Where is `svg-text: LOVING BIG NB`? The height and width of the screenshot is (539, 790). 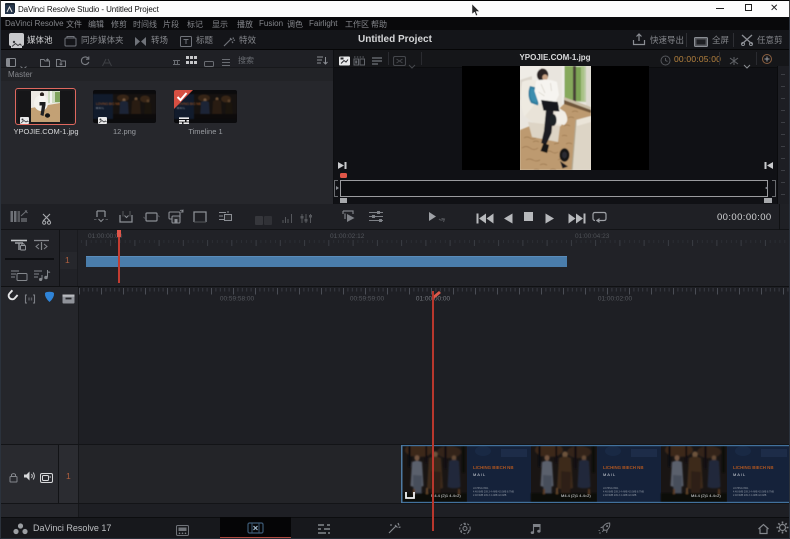
svg-text: LOVING BIG NB is located at coordinates (108, 104).